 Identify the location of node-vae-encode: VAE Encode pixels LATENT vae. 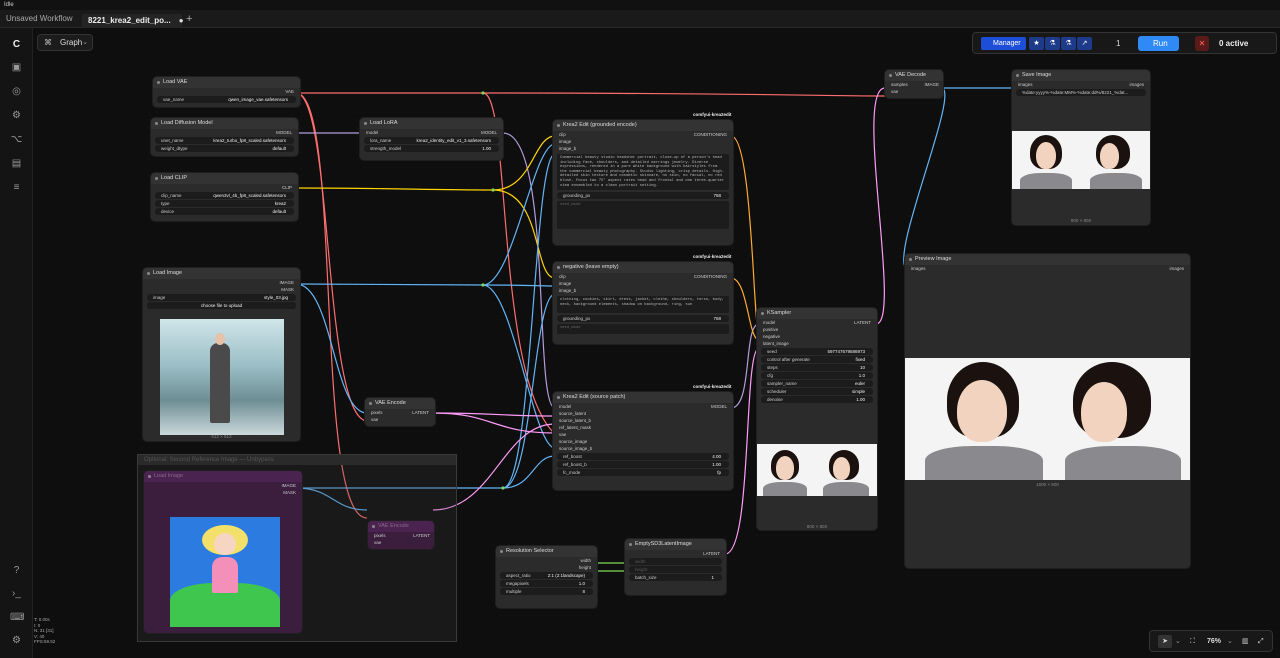
(400, 412).